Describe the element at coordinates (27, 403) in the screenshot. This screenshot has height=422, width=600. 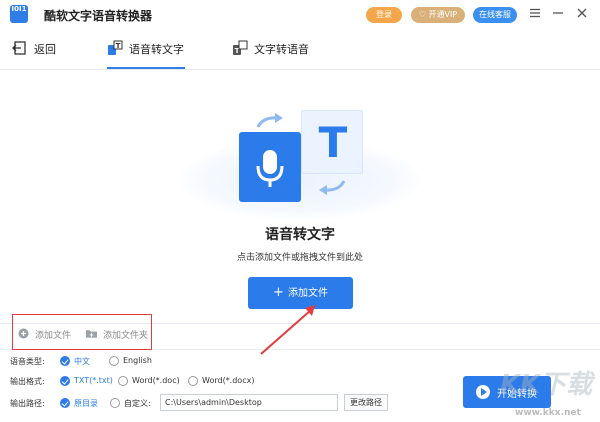
I see `path-label: 输出路径:` at that location.